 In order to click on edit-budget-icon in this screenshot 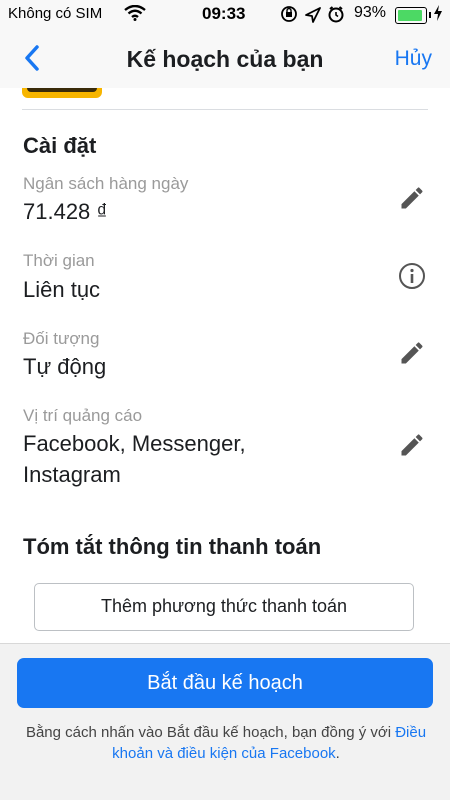, I will do `click(412, 198)`.